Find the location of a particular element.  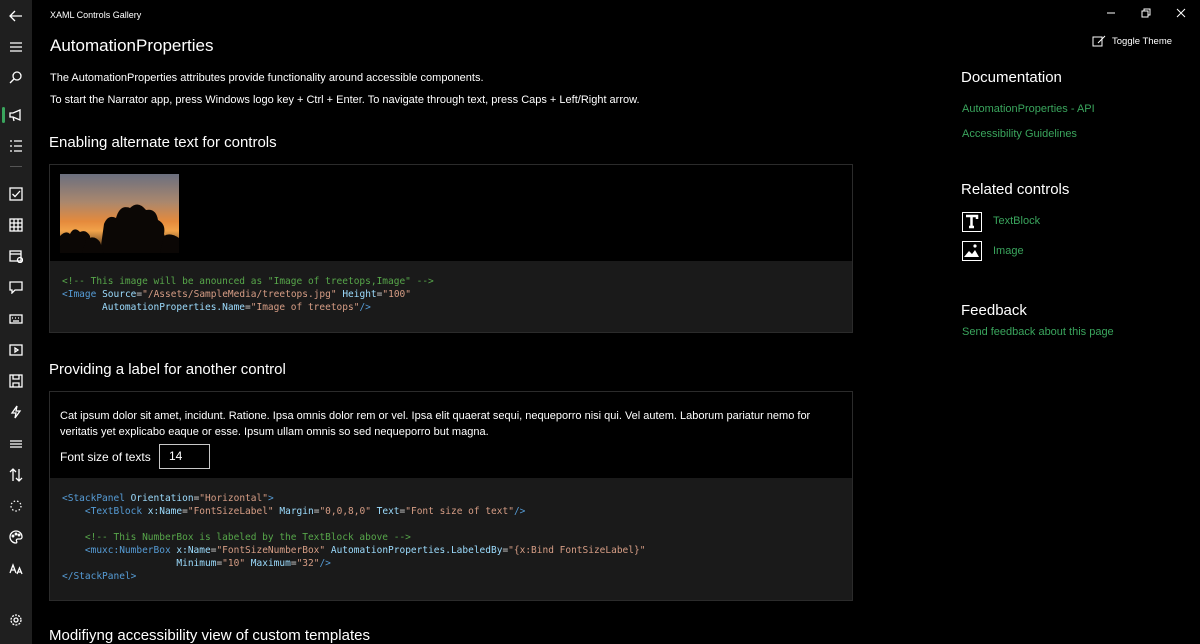

grid-icon is located at coordinates (16, 225).